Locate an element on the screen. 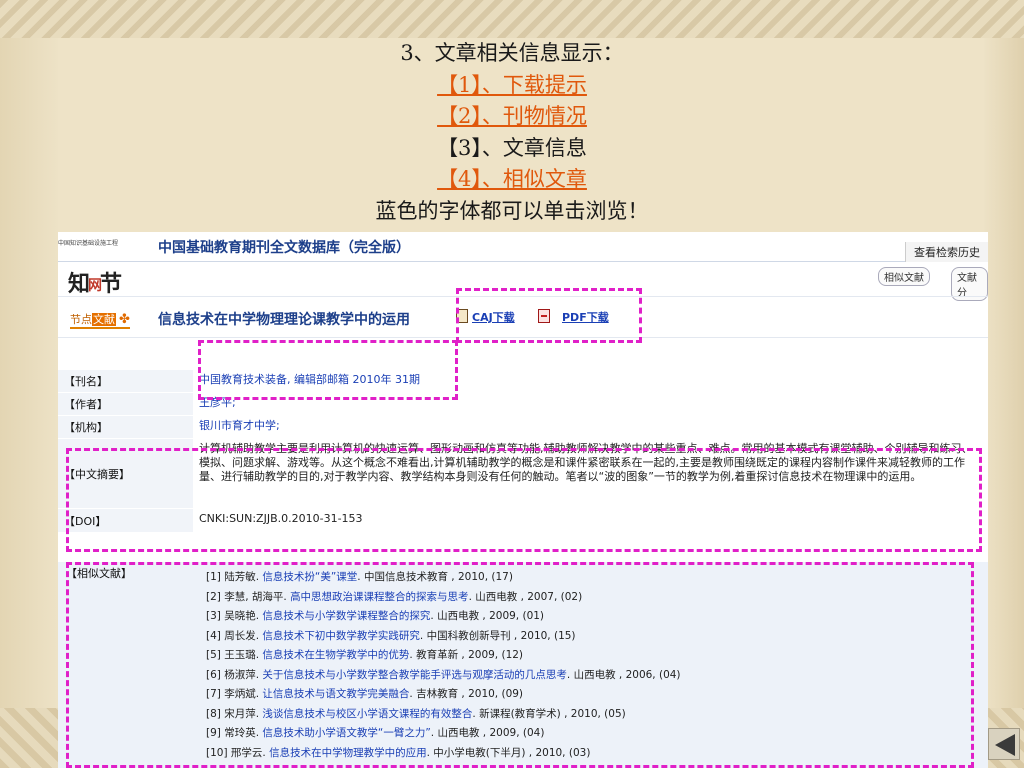 This screenshot has width=1024, height=768. logo-row: 知网节 相似文献 文献分 is located at coordinates (523, 281).